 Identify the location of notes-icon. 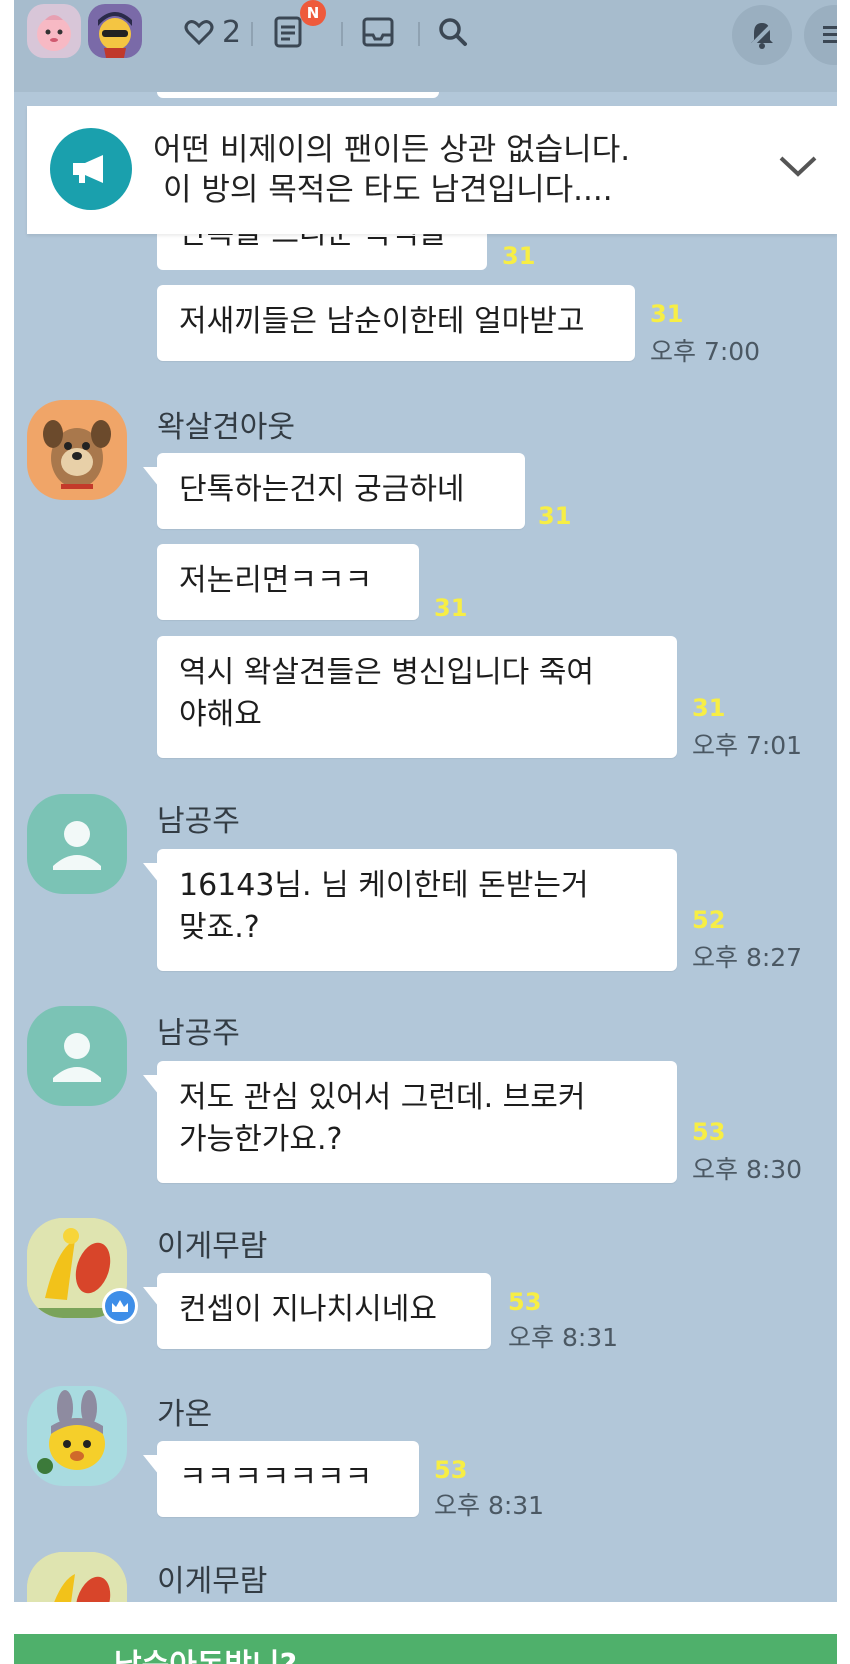
(288, 32).